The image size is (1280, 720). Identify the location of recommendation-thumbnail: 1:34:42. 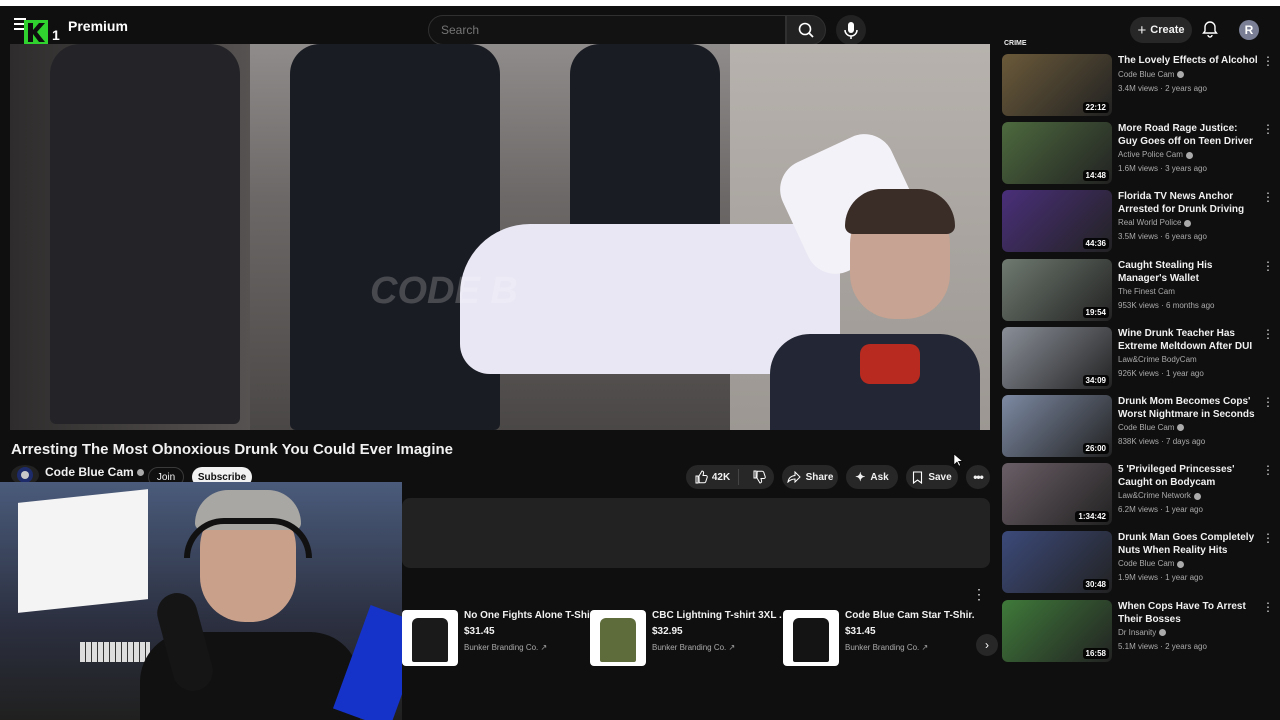
(1057, 494).